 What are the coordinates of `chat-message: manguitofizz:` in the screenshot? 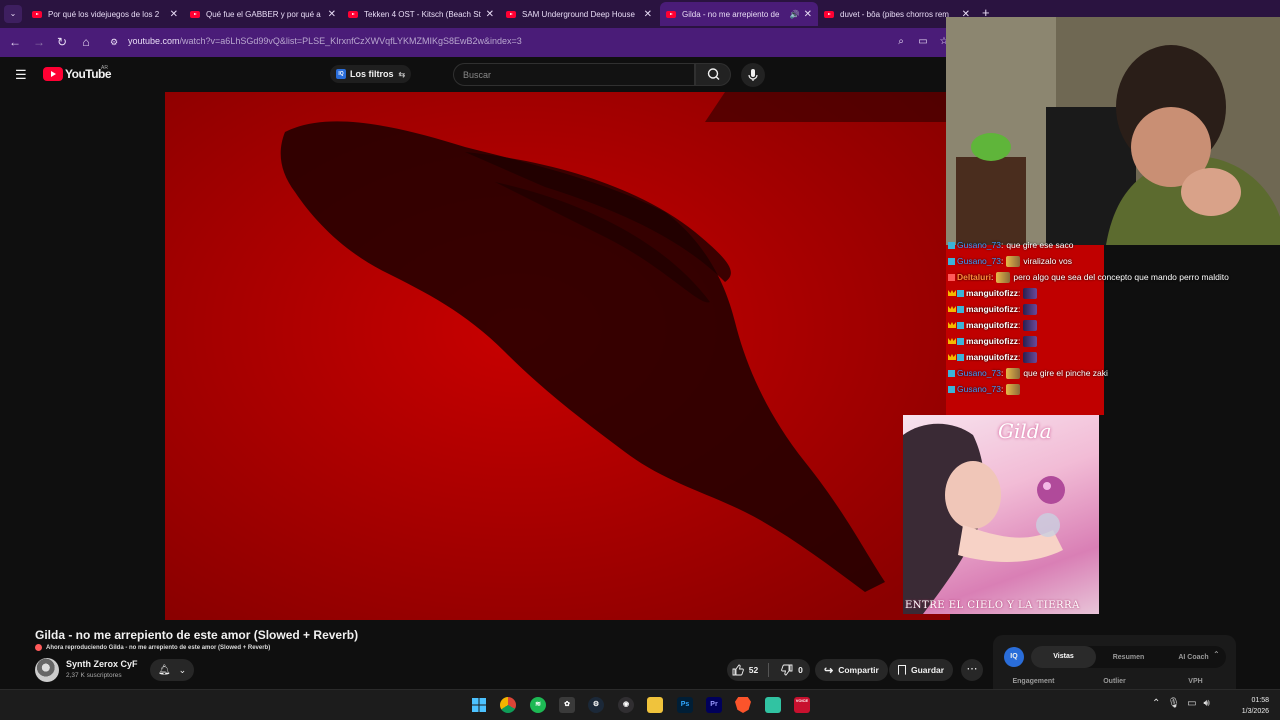 It's located at (1114, 309).